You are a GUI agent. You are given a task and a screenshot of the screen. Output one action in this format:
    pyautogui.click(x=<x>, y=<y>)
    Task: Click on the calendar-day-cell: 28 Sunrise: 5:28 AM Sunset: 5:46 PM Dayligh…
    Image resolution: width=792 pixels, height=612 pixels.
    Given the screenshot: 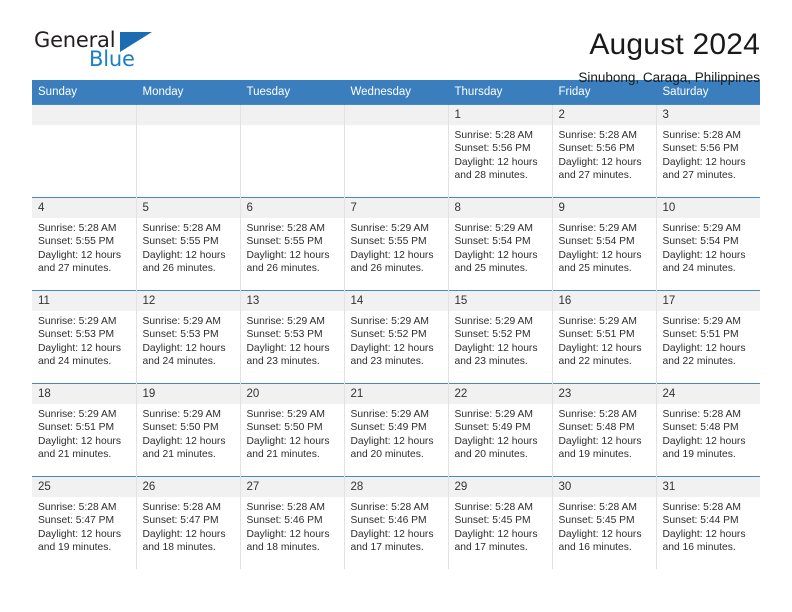 What is the action you would take?
    pyautogui.click(x=396, y=522)
    